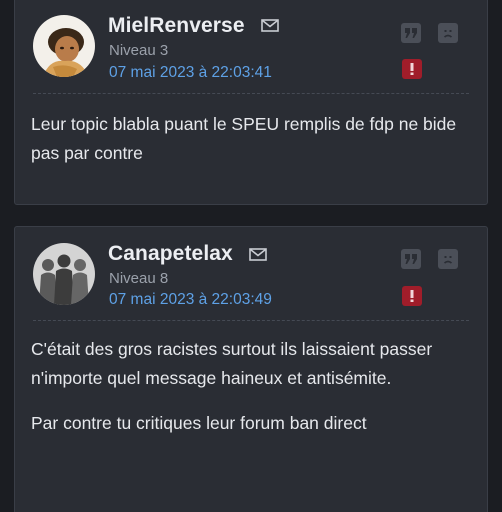 The height and width of the screenshot is (512, 502). What do you see at coordinates (170, 254) in the screenshot?
I see `author-name: Canapetelax` at bounding box center [170, 254].